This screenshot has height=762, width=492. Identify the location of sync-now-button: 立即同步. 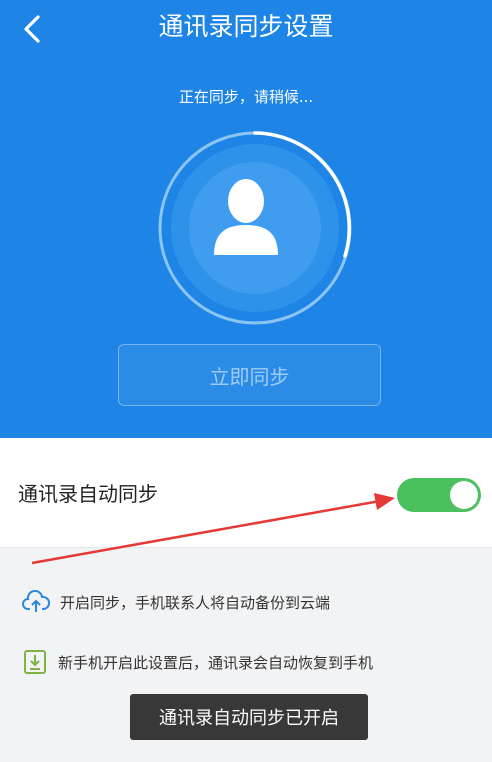
(249, 375).